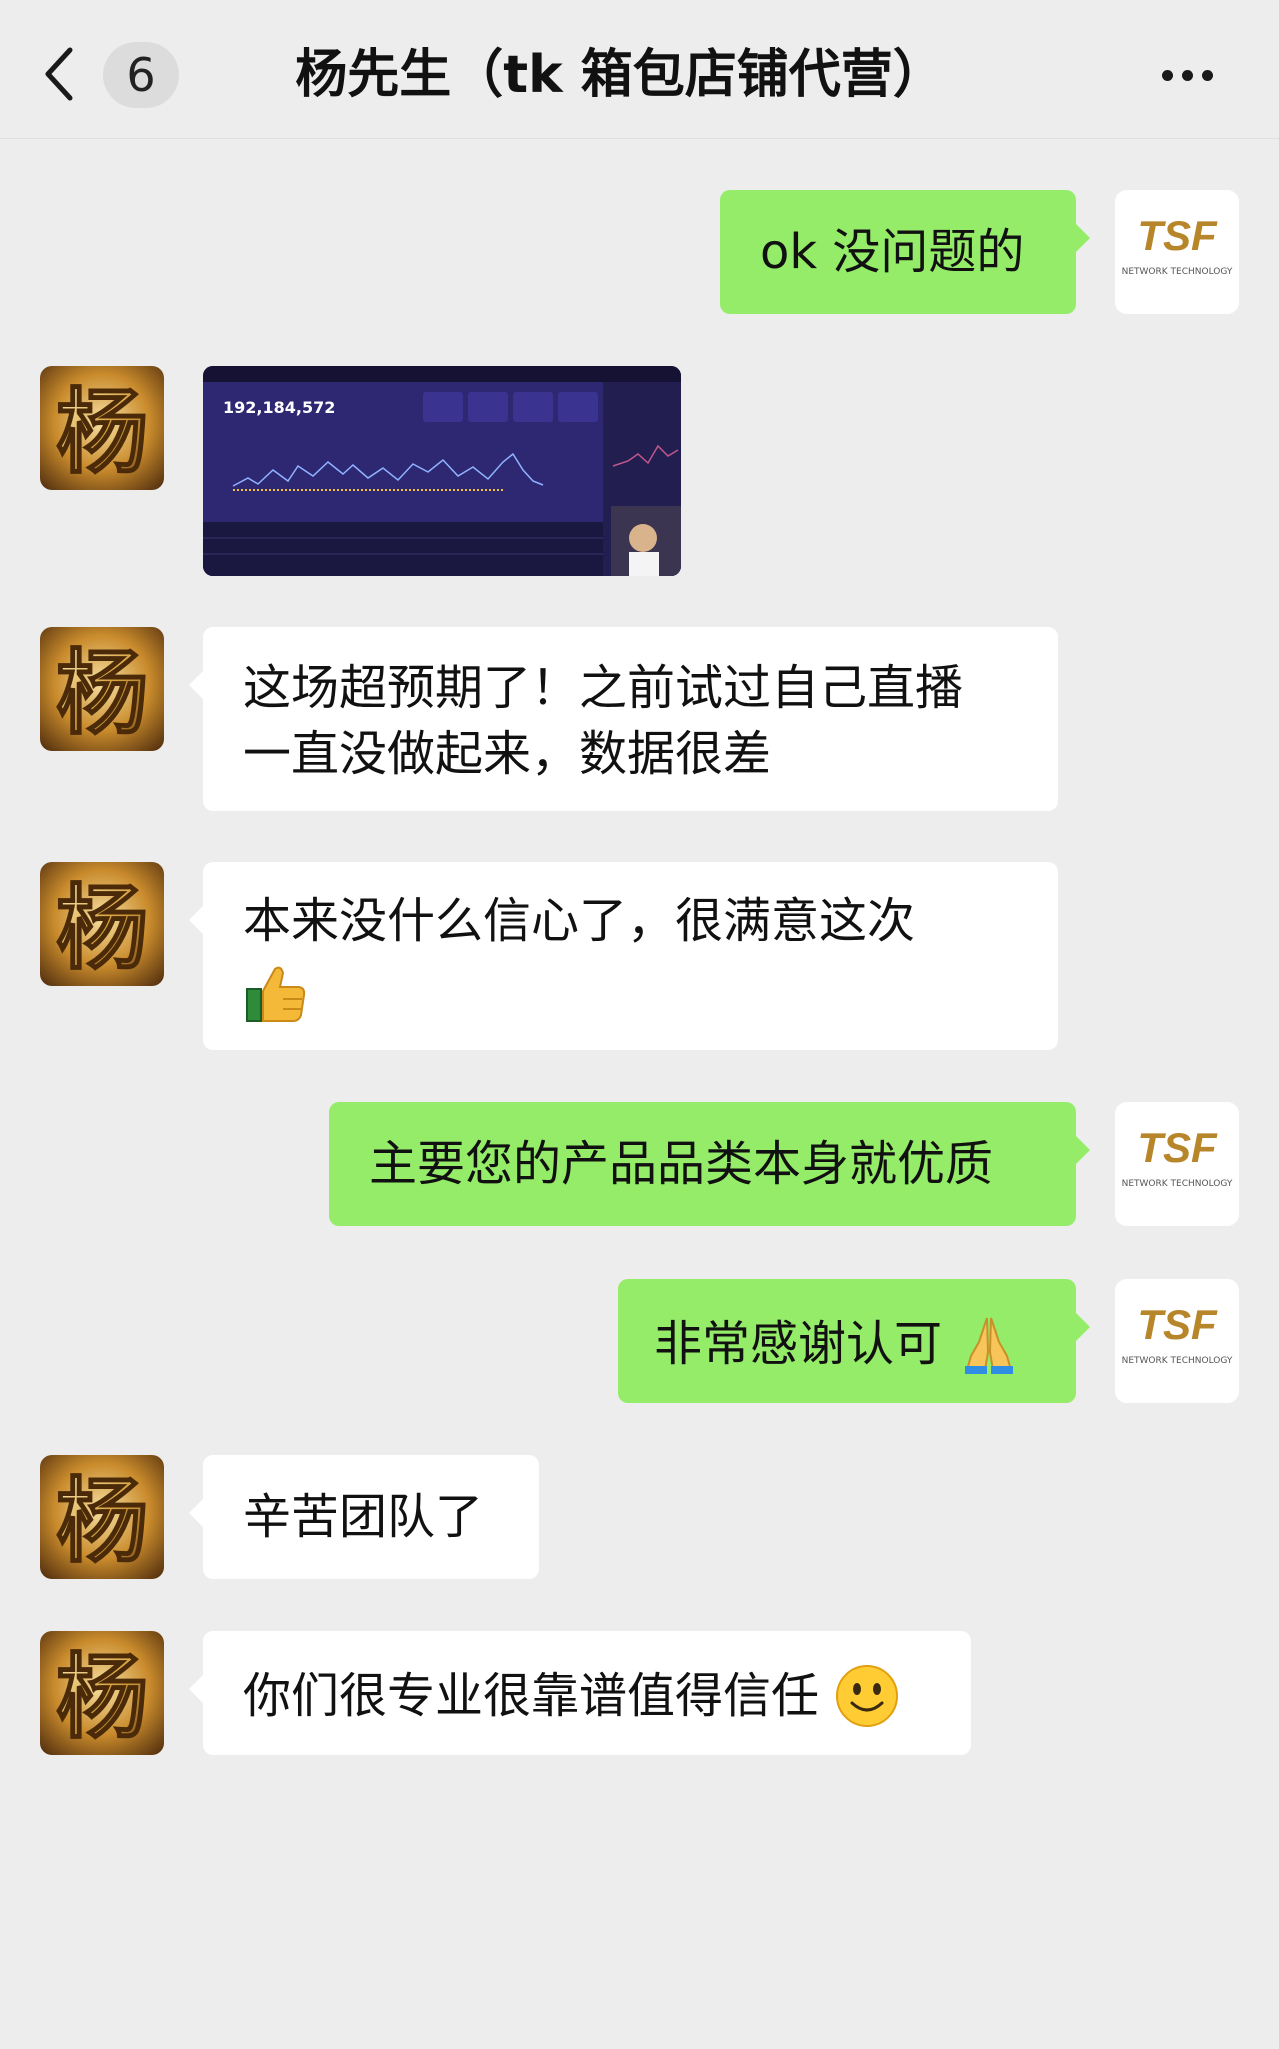 This screenshot has width=1279, height=2049. I want to click on message-text-line: 本来没什么信心了，很满意这次, so click(579, 921).